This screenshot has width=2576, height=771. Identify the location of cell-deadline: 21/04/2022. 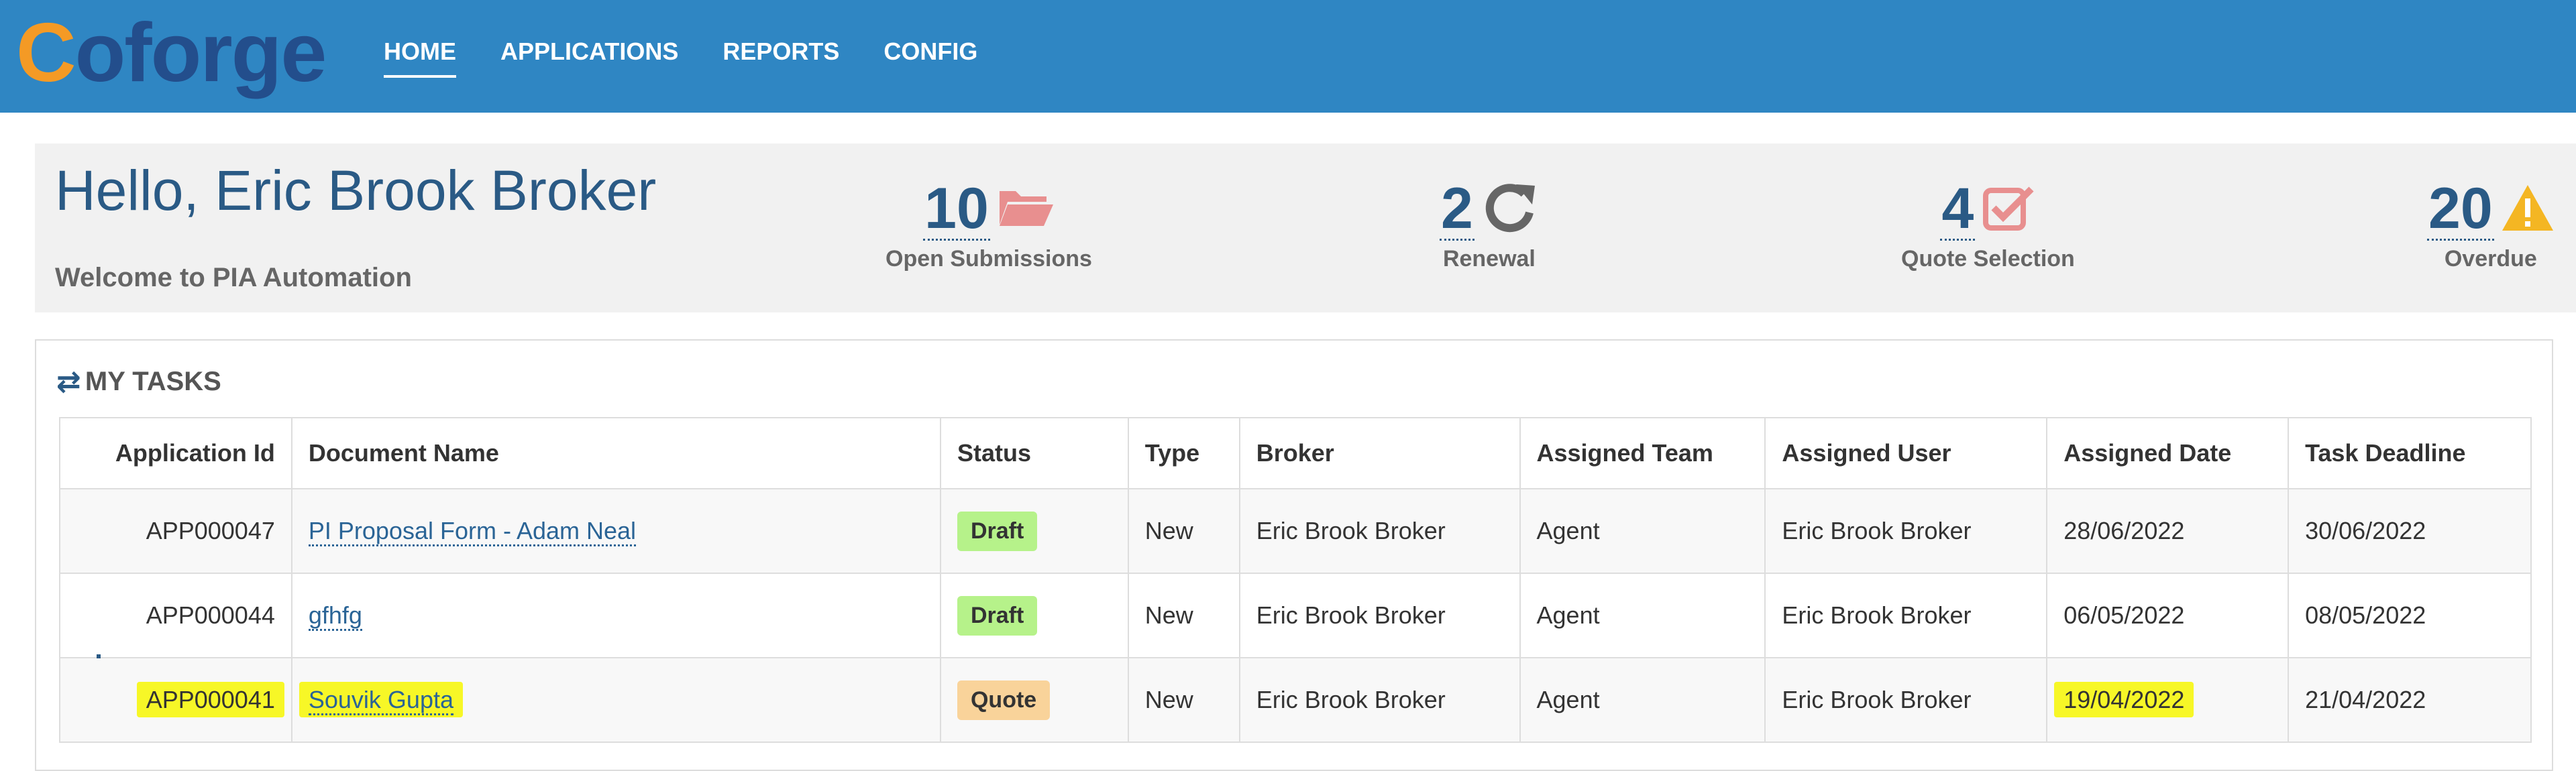
(2410, 700).